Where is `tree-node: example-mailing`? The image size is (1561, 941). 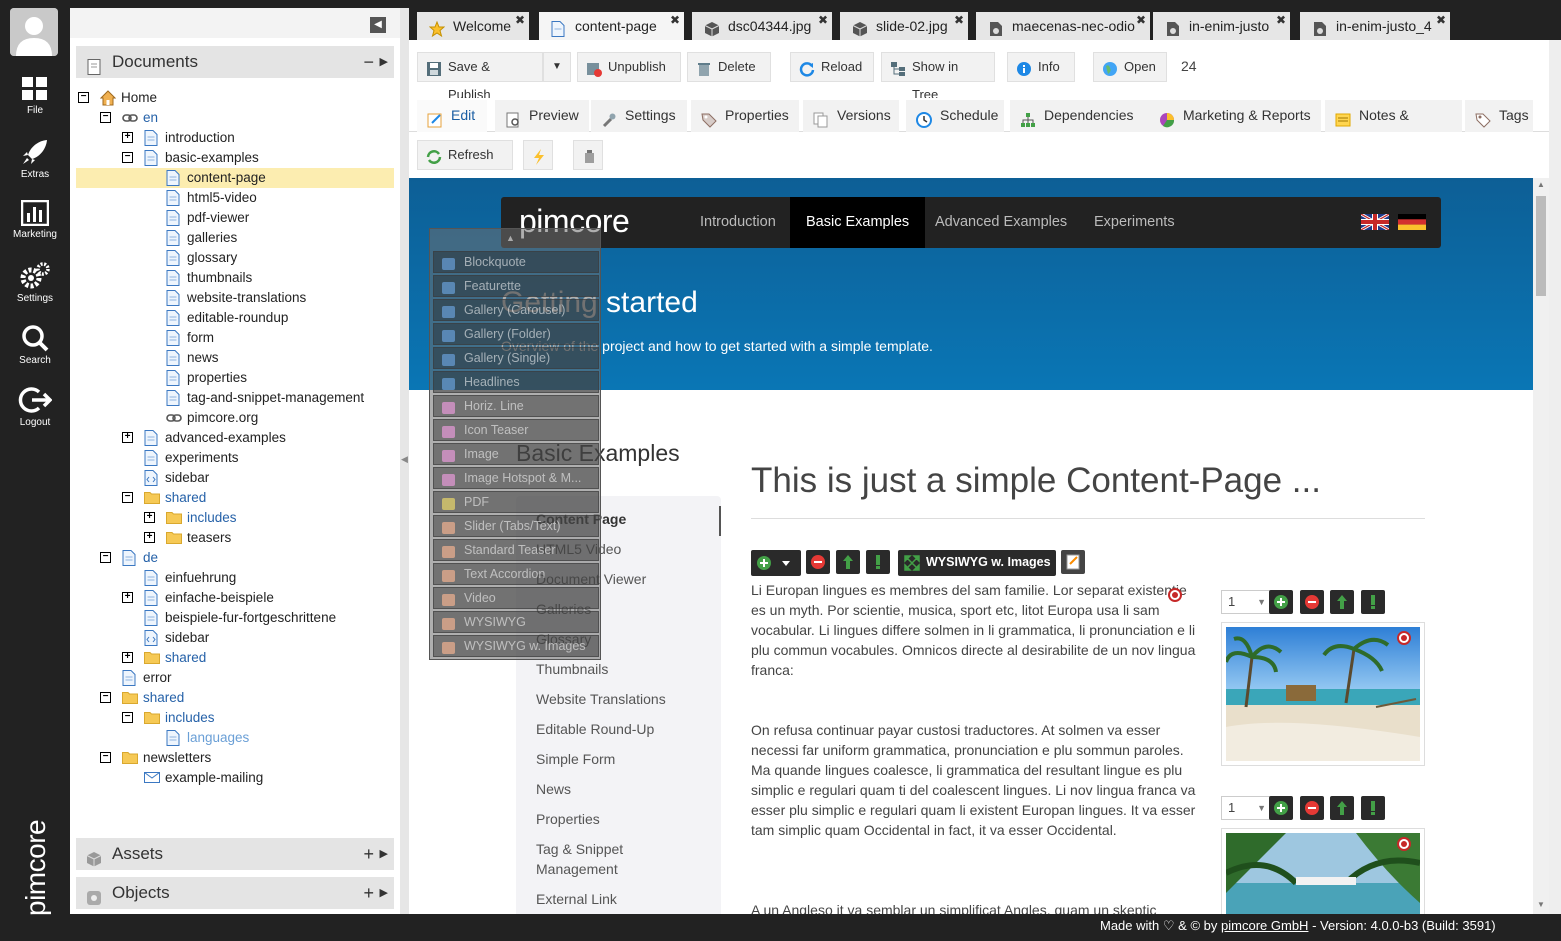
tree-node: example-mailing is located at coordinates (230, 778).